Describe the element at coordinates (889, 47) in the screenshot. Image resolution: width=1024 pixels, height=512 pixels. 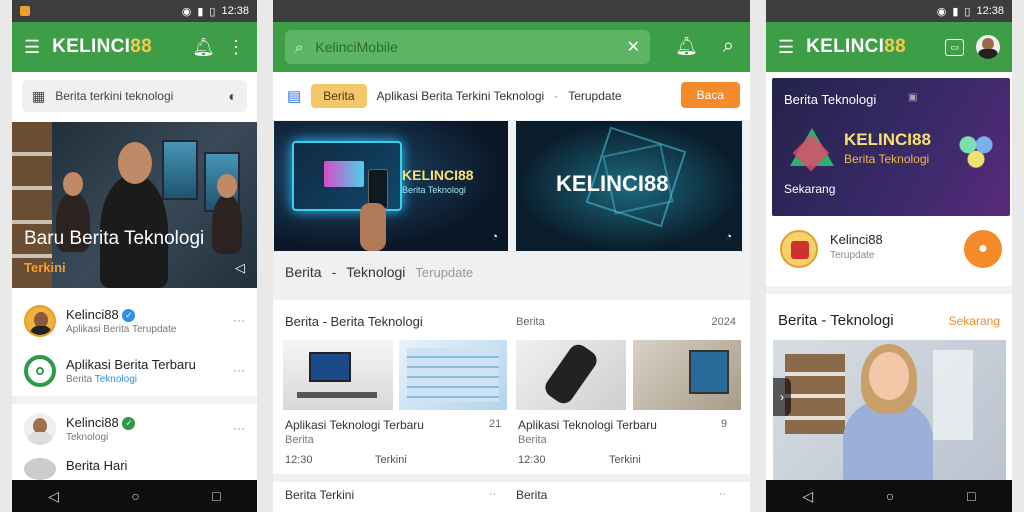
I see `app-bar: ☰ KELINCI88 ▭` at that location.